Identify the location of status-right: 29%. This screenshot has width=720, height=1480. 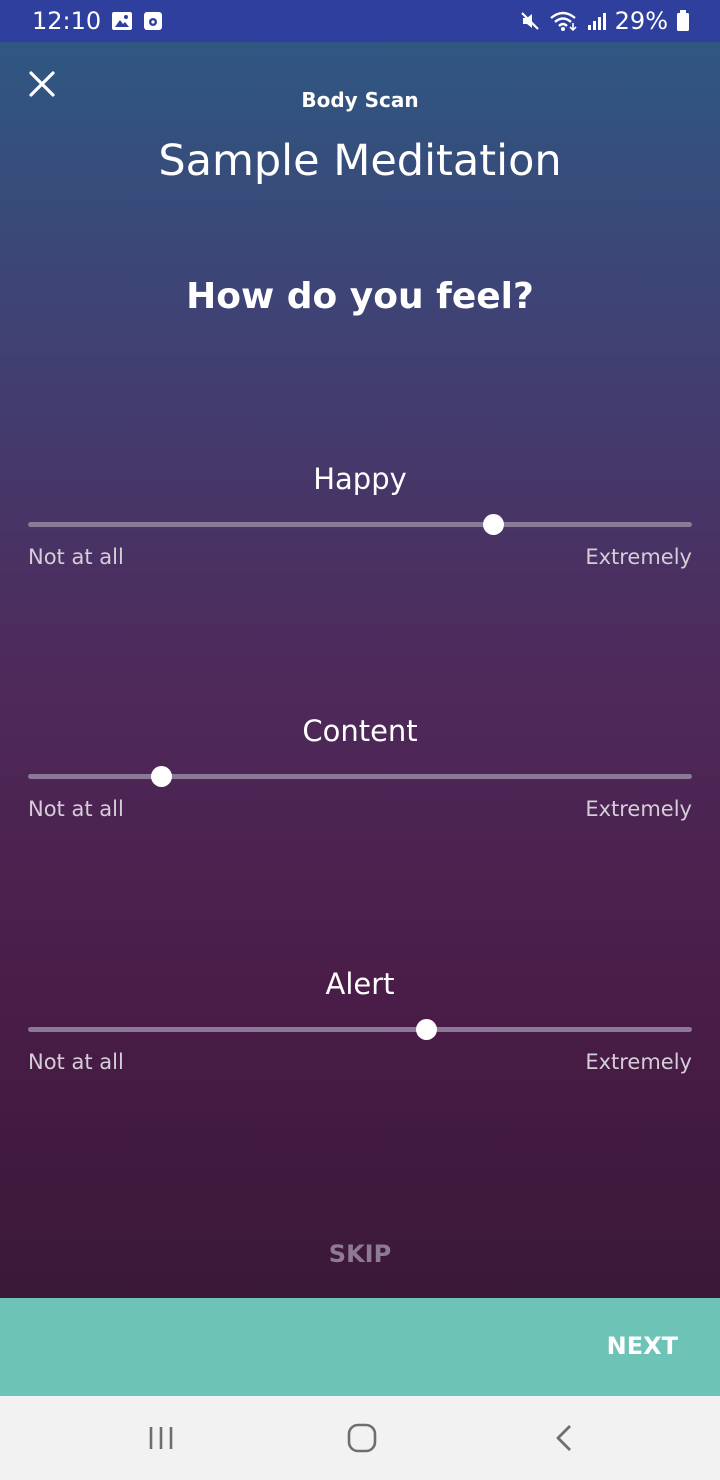
(604, 21).